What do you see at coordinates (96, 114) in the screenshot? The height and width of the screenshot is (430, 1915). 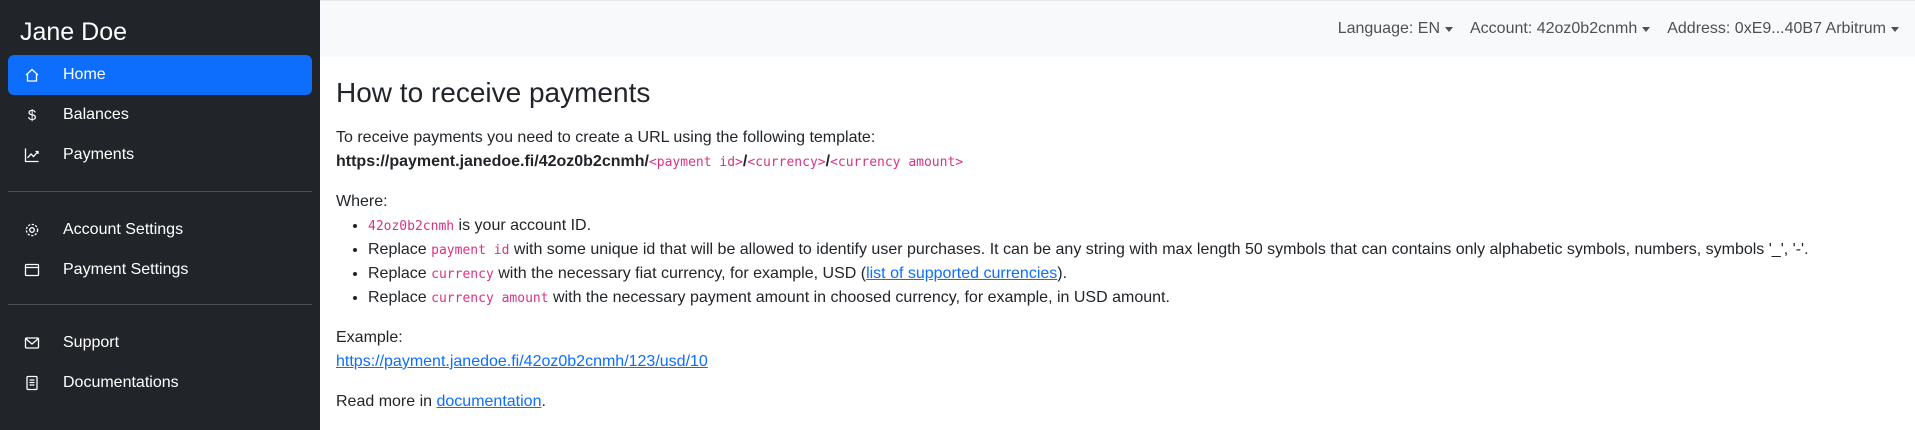 I see `sidebar-item-label: Balances` at bounding box center [96, 114].